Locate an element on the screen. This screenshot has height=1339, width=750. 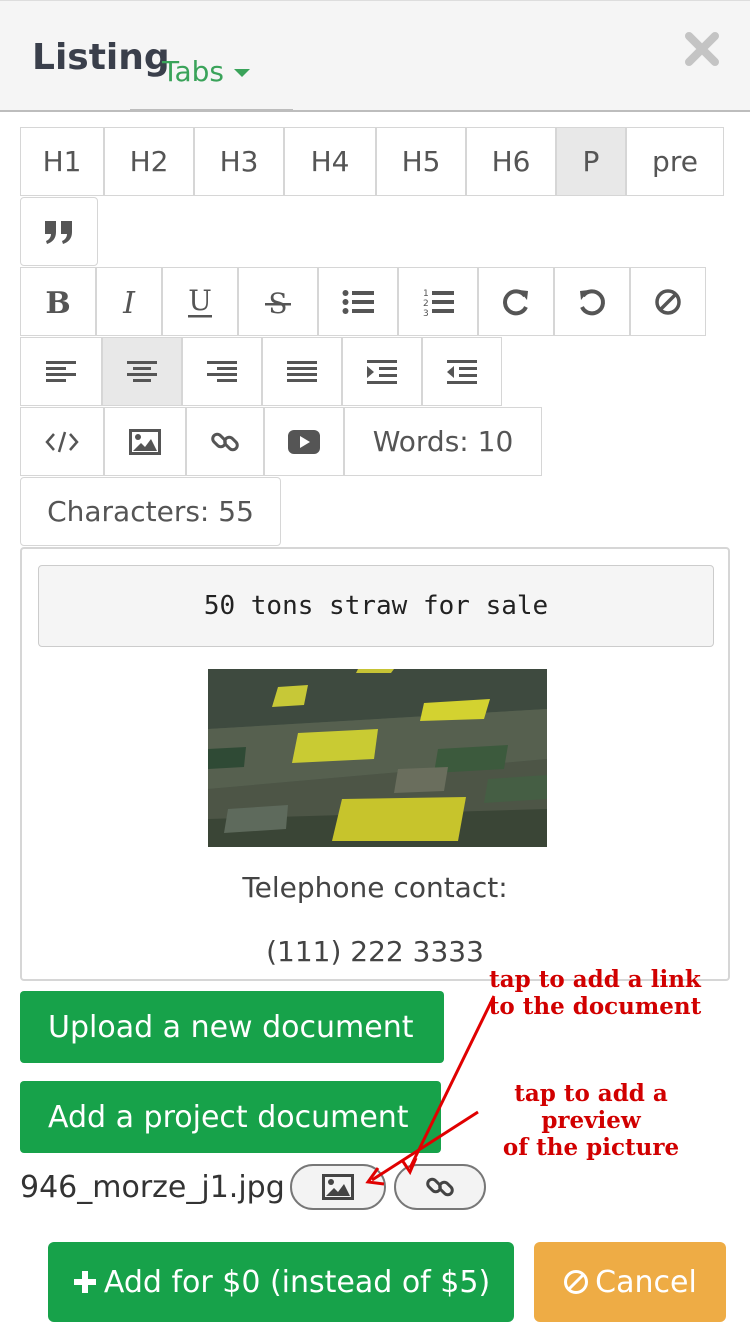
add-listing-button: Add for $0 (instead of $5) is located at coordinates (281, 1282).